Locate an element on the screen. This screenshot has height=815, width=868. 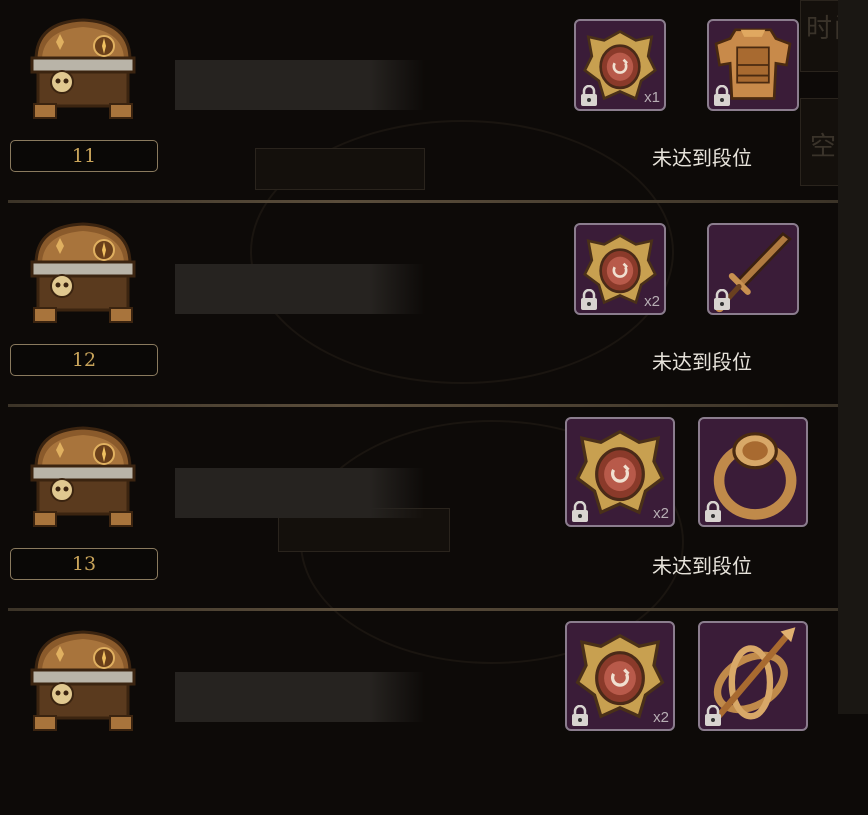
level-label: 12 is located at coordinates (84, 360).